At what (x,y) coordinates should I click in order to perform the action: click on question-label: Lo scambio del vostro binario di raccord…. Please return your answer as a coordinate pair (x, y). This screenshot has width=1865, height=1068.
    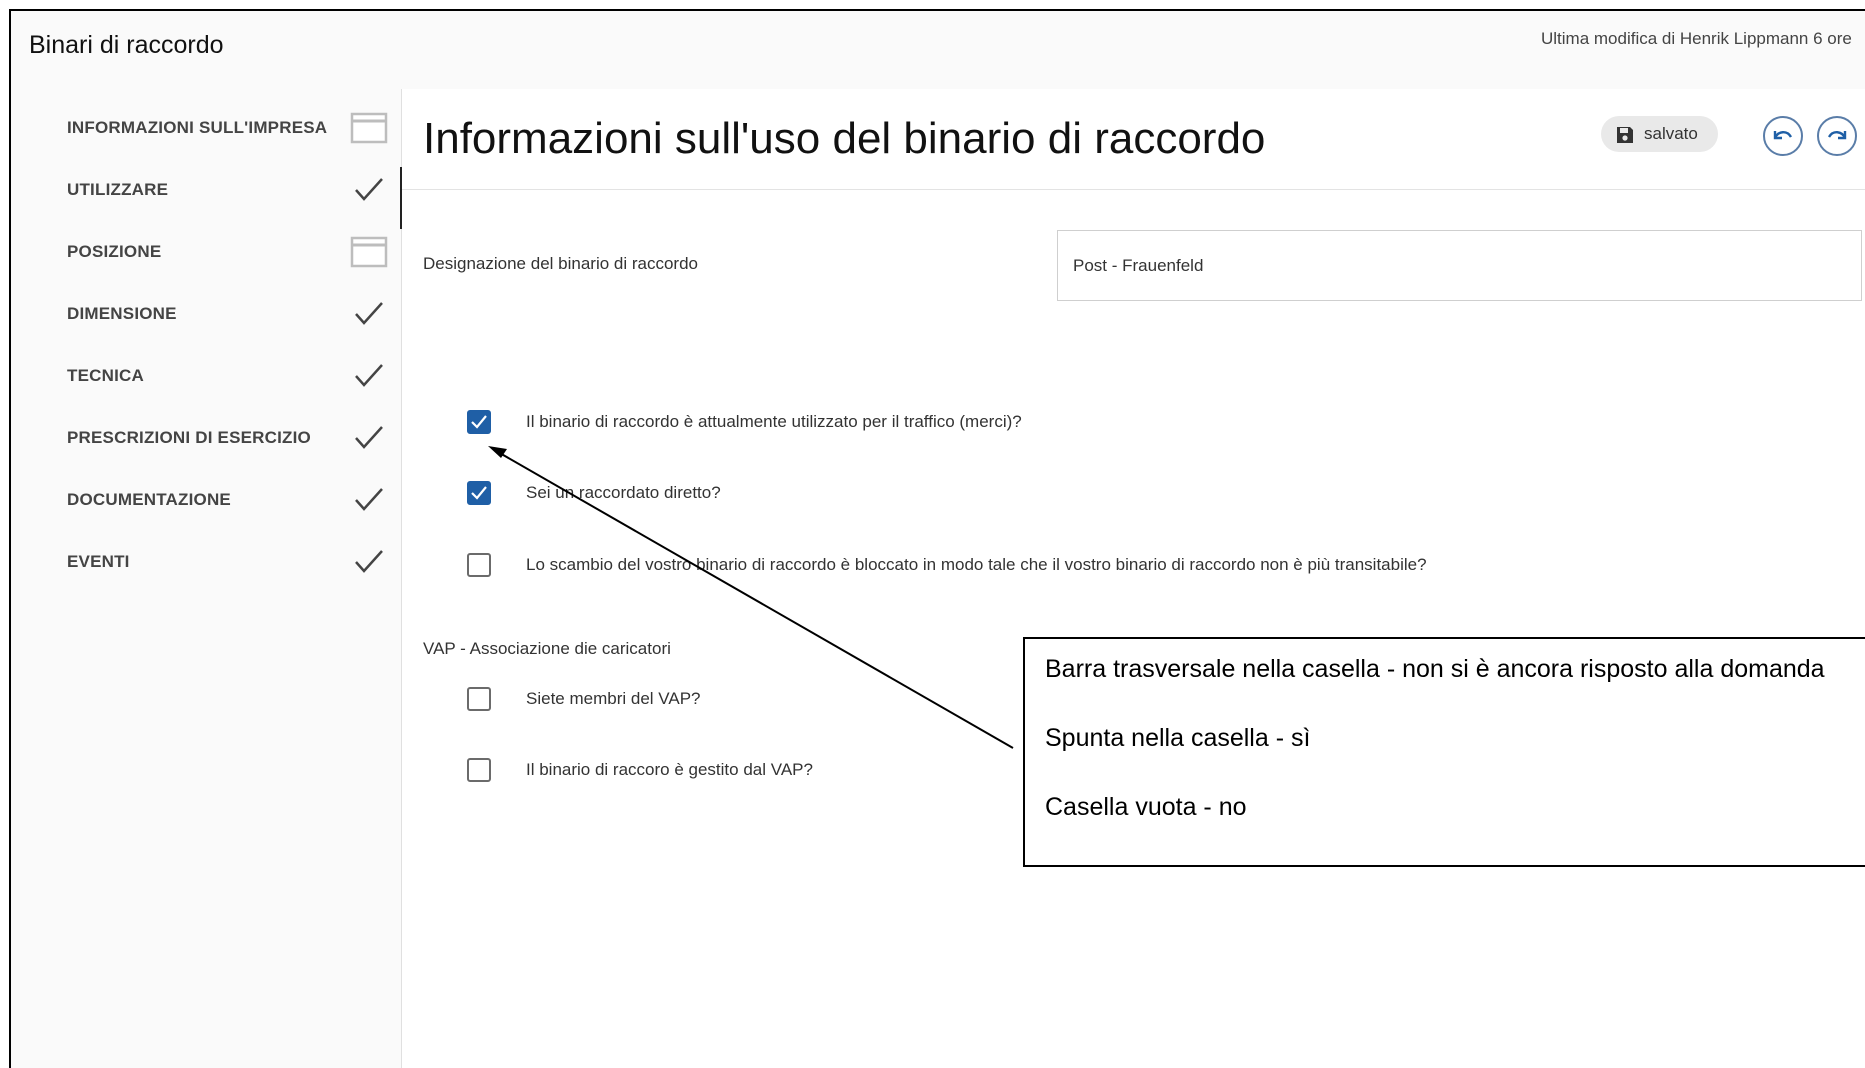
    Looking at the image, I should click on (976, 564).